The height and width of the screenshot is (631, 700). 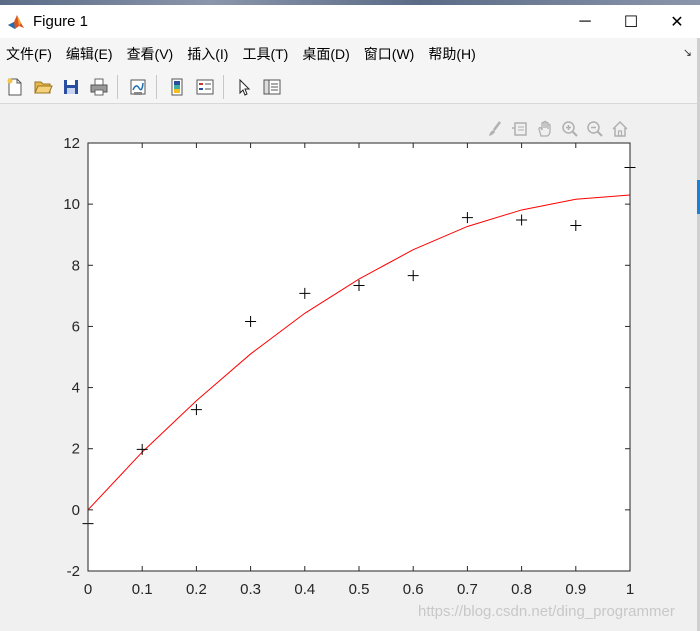 What do you see at coordinates (494, 129) in the screenshot?
I see `brush-icon` at bounding box center [494, 129].